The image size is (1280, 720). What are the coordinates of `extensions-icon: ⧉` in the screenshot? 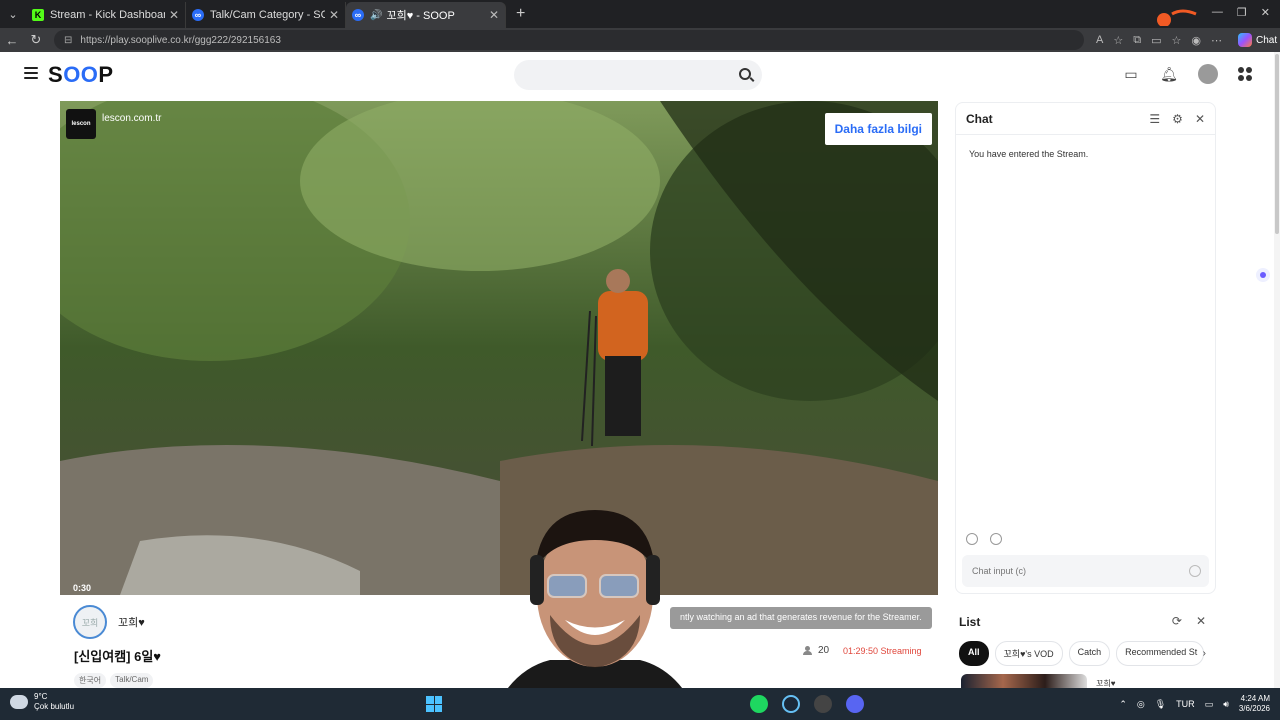 It's located at (1137, 40).